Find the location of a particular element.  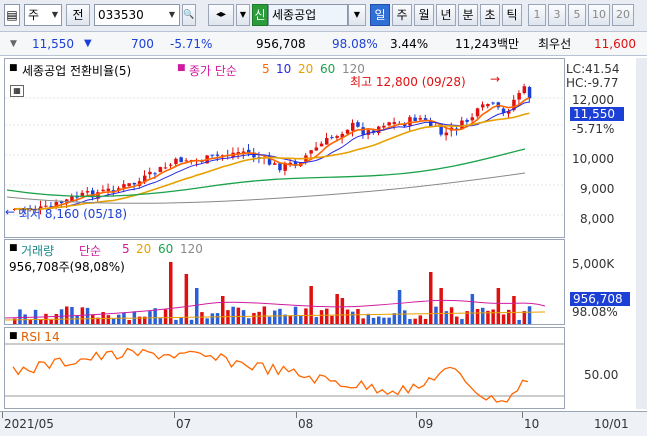

turnover-percent: 3.44% is located at coordinates (409, 44).